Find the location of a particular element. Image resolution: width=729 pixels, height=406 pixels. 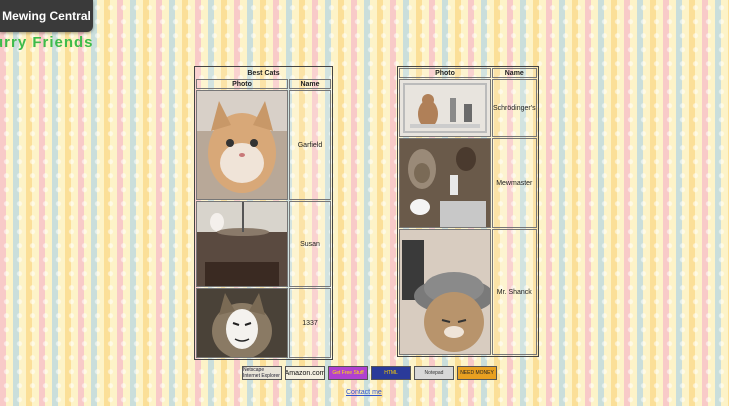

table-row: 1337 is located at coordinates (263, 323).